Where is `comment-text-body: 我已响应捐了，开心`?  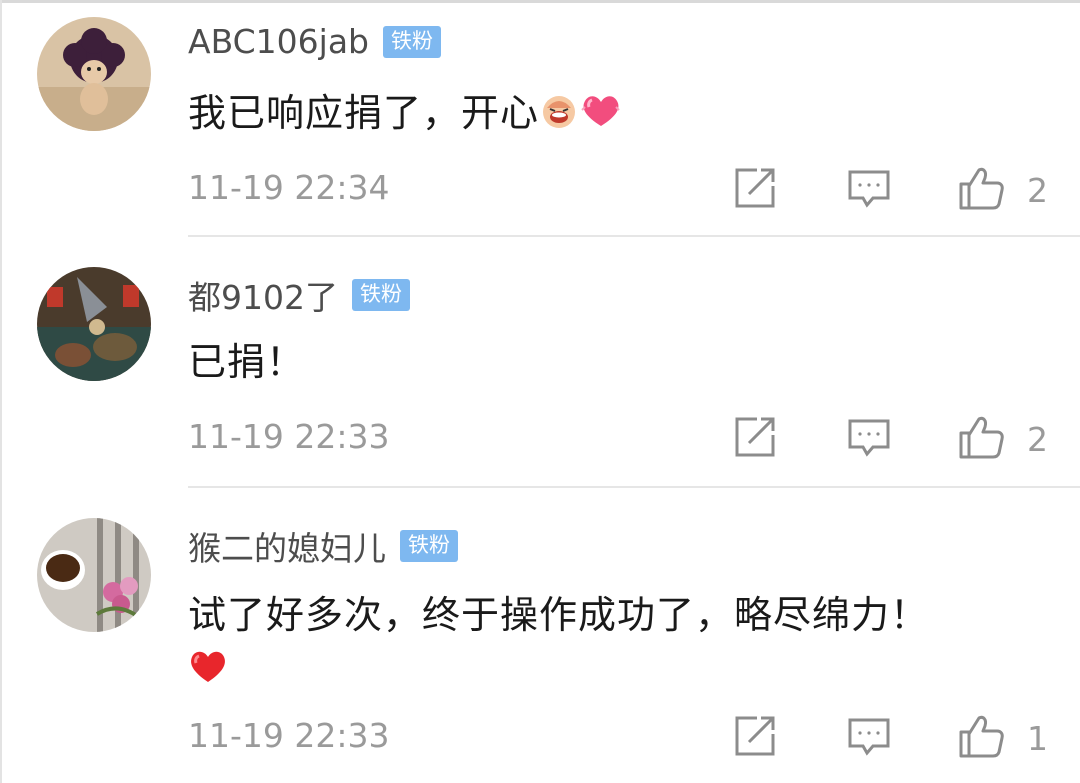 comment-text-body: 我已响应捐了，开心 is located at coordinates (364, 113).